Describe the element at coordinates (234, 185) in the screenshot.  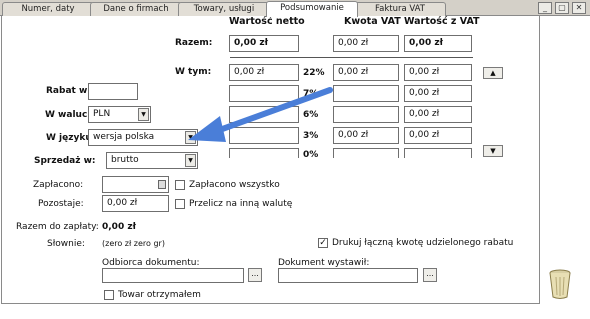
I see `zaplacono-wszystko-label: Zapłacono wszystko` at that location.